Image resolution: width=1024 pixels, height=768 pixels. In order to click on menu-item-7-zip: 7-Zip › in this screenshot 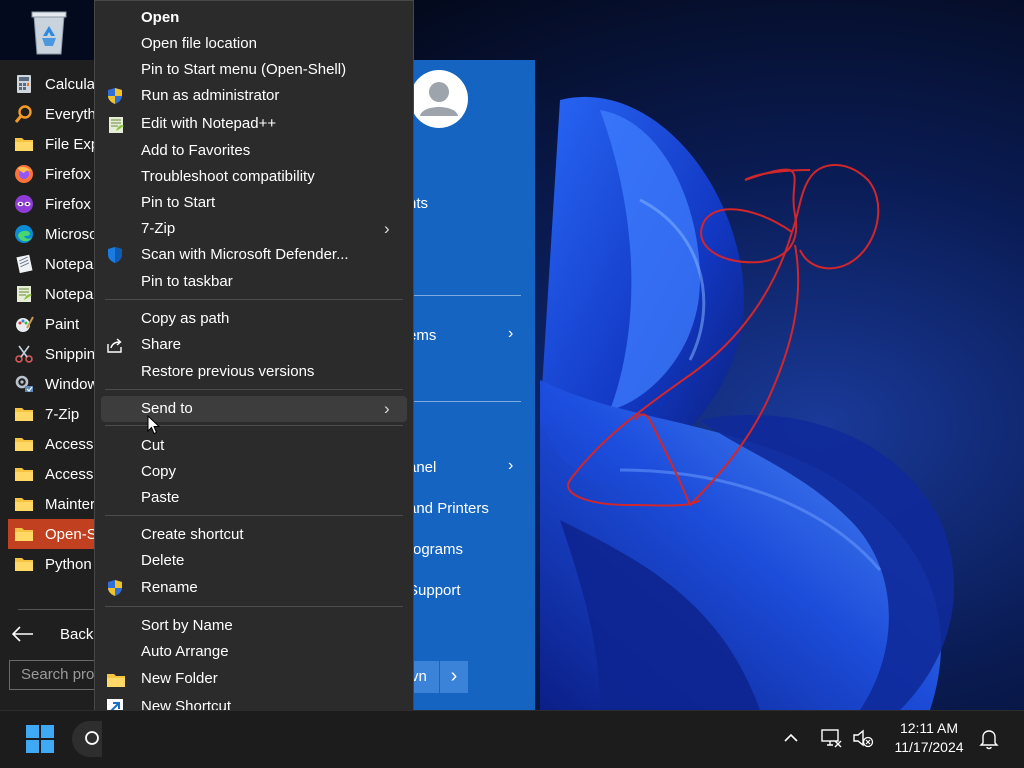, I will do `click(254, 229)`.